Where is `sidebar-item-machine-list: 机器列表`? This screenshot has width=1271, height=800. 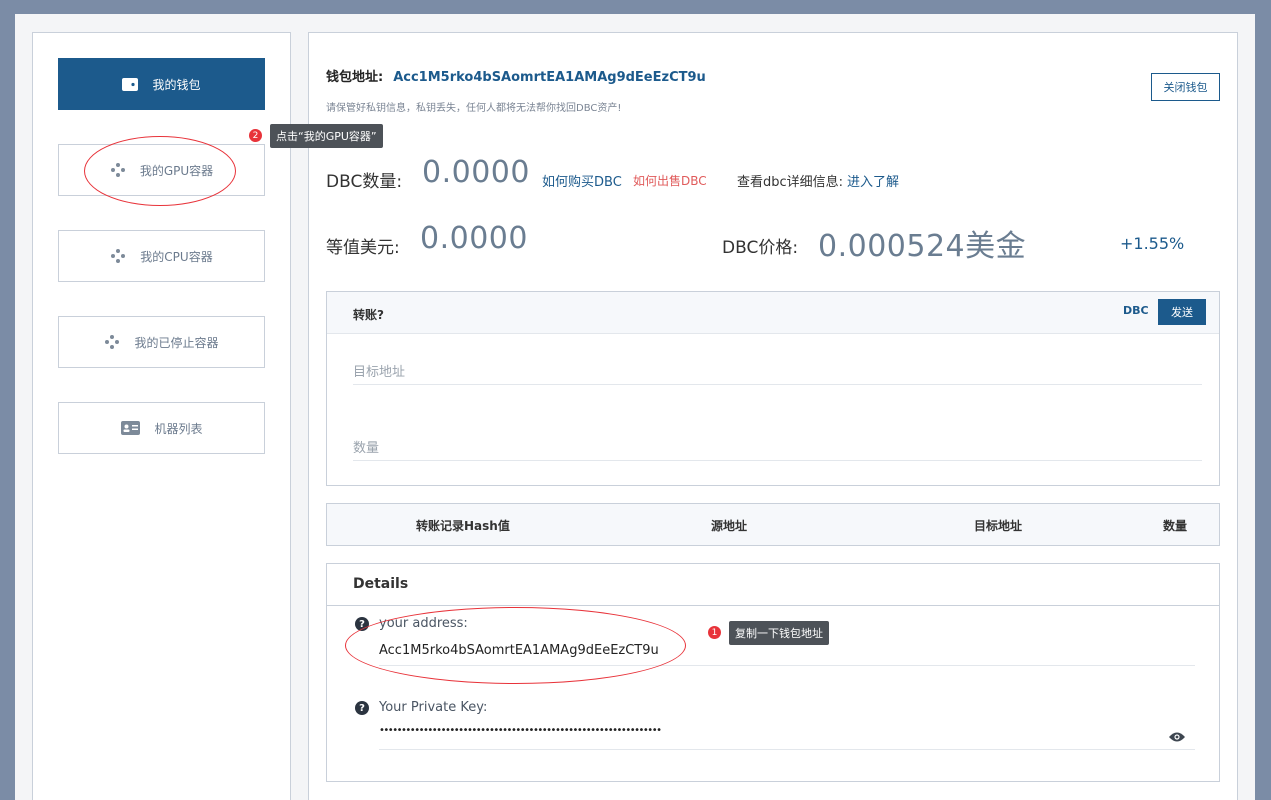
sidebar-item-machine-list: 机器列表 is located at coordinates (161, 428).